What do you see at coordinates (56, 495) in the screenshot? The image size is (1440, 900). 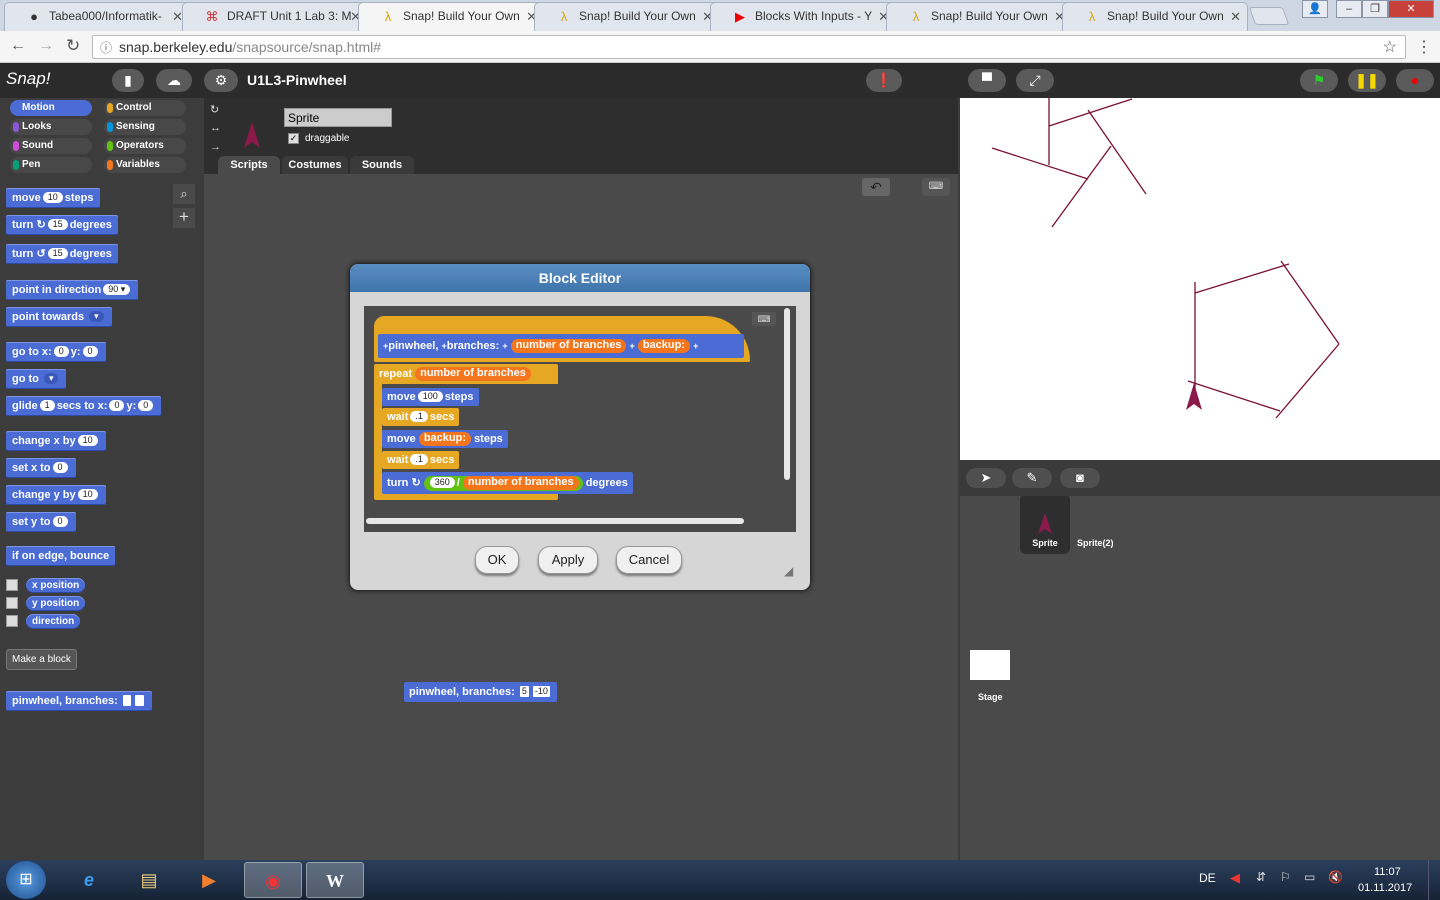 I see `block-change-y: change y by 10` at bounding box center [56, 495].